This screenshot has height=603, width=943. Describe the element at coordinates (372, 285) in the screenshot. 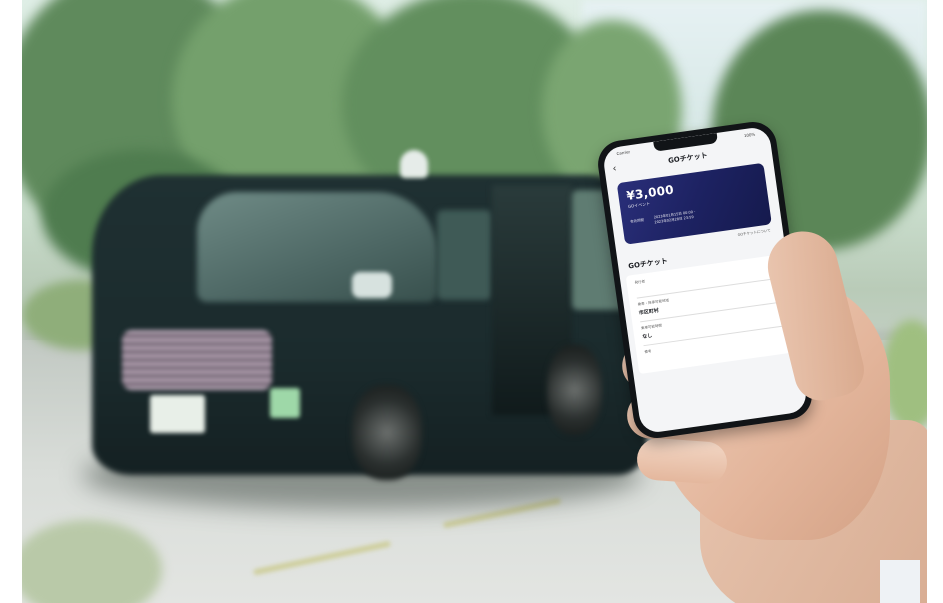

I see `taxi-mirror` at that location.